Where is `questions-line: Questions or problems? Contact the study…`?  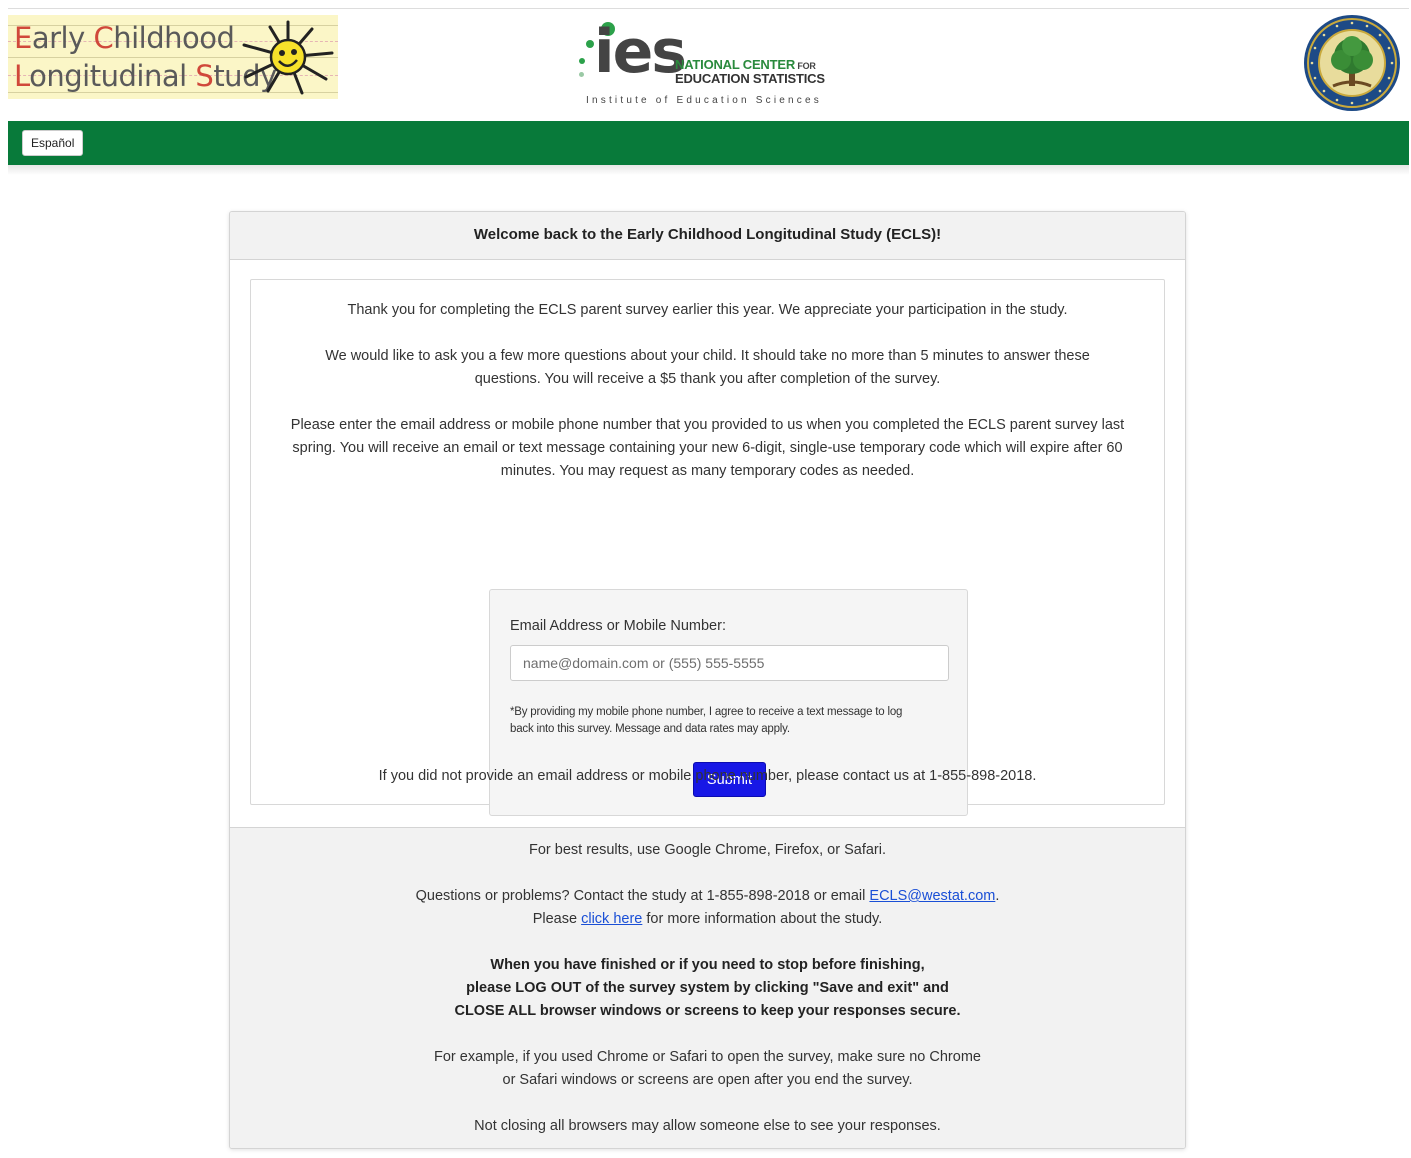 questions-line: Questions or problems? Contact the study… is located at coordinates (707, 896).